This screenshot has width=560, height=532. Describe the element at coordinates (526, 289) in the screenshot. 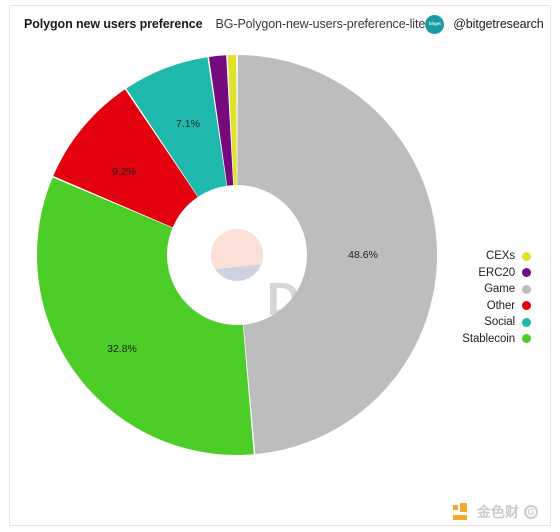

I see `legend-color-swatch-game` at that location.